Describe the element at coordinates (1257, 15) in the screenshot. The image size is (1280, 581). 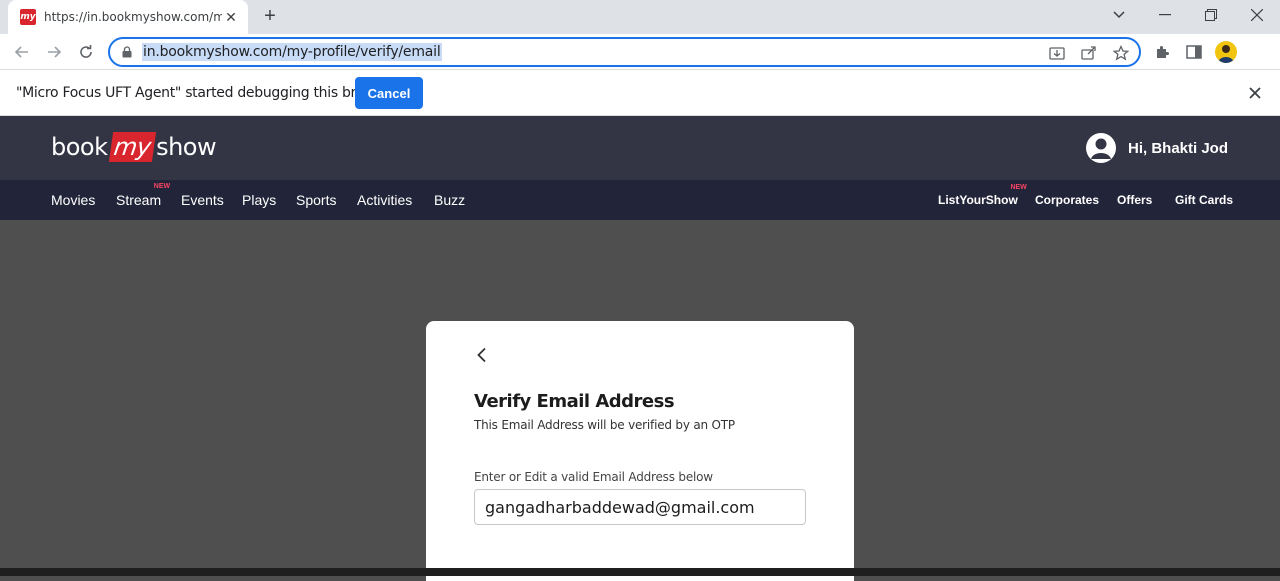
I see `close-window-button` at that location.